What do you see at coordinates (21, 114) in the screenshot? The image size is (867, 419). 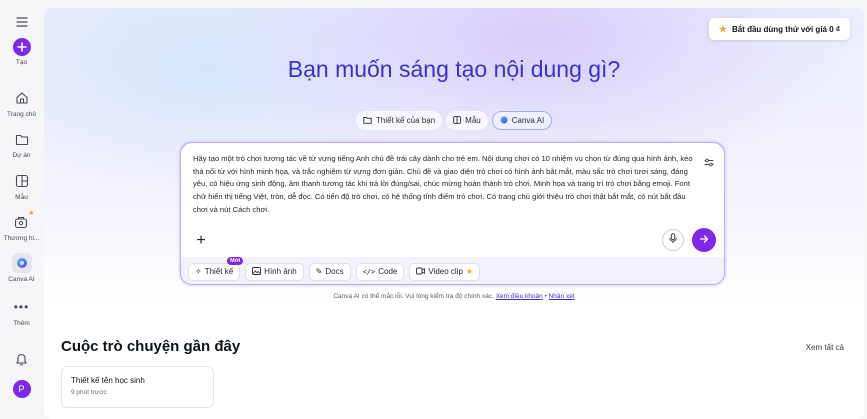 I see `sidebar-item-label: Trang chủ` at bounding box center [21, 114].